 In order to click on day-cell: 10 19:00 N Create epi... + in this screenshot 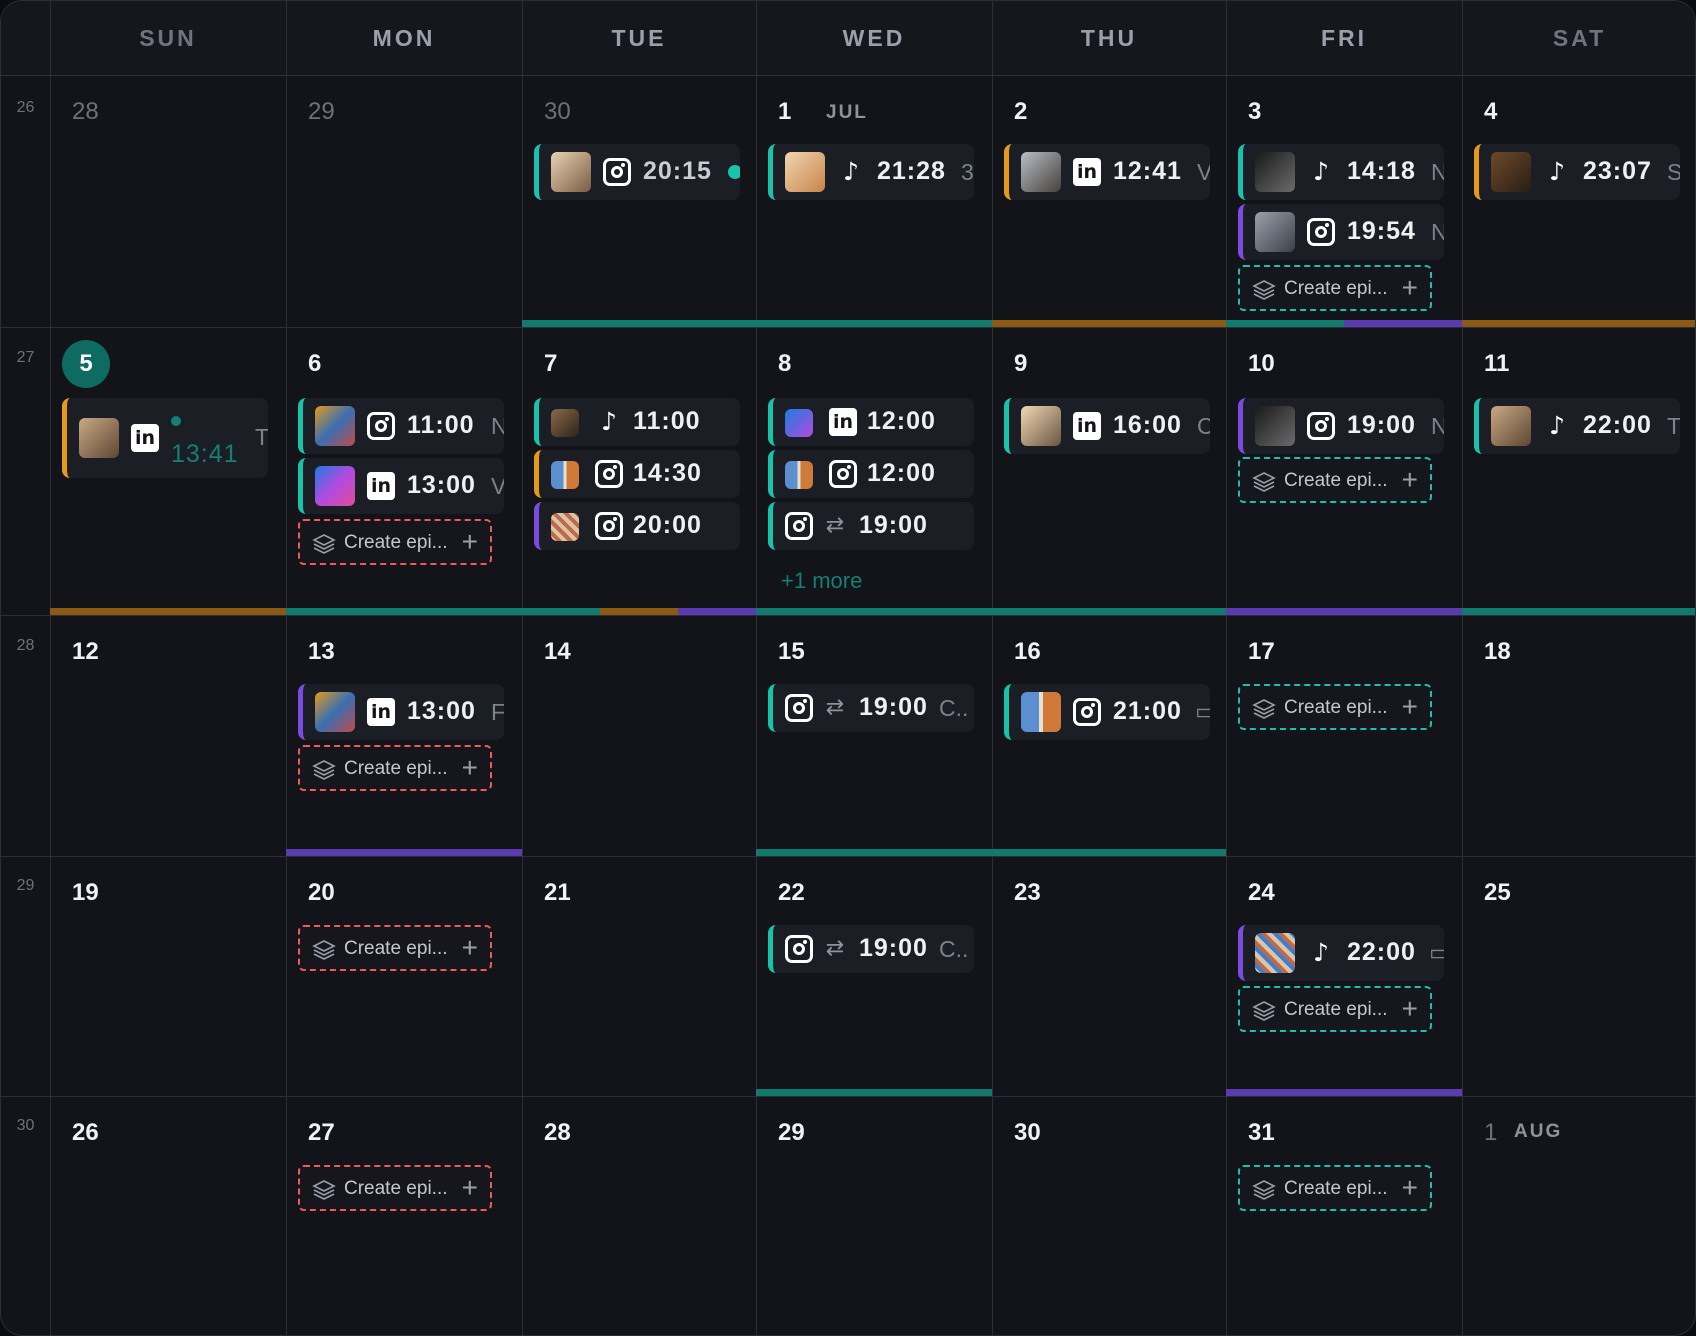, I will do `click(1344, 471)`.